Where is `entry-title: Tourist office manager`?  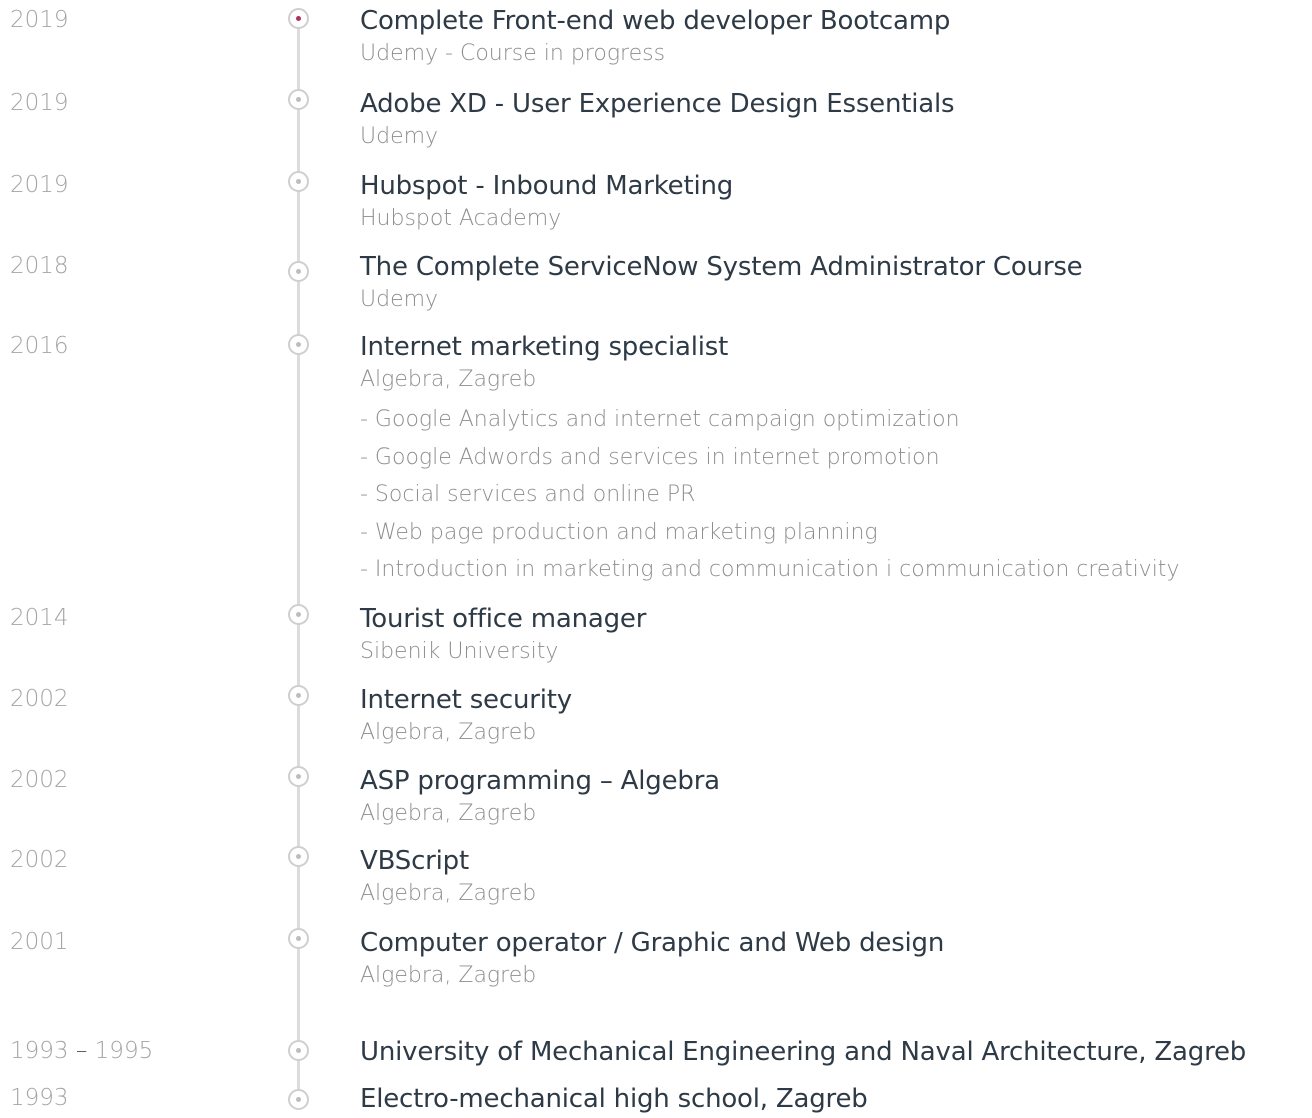
entry-title: Tourist office manager is located at coordinates (503, 619).